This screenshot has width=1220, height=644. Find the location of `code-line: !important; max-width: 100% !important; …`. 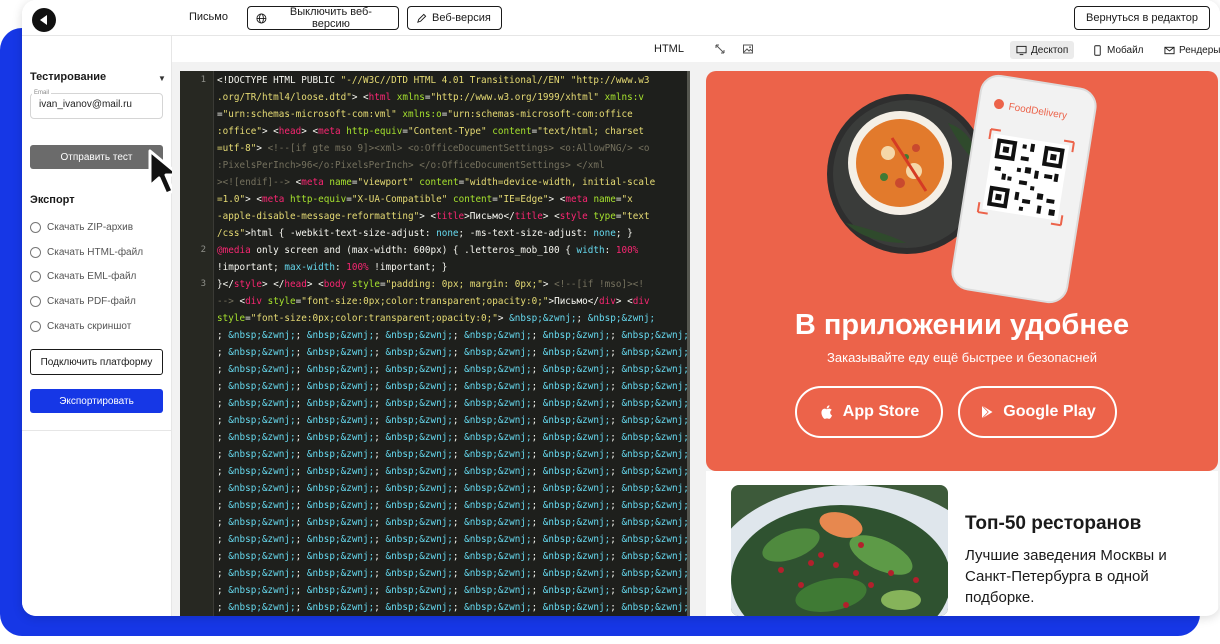

code-line: !important; max-width: 100% !important; … is located at coordinates (332, 267).